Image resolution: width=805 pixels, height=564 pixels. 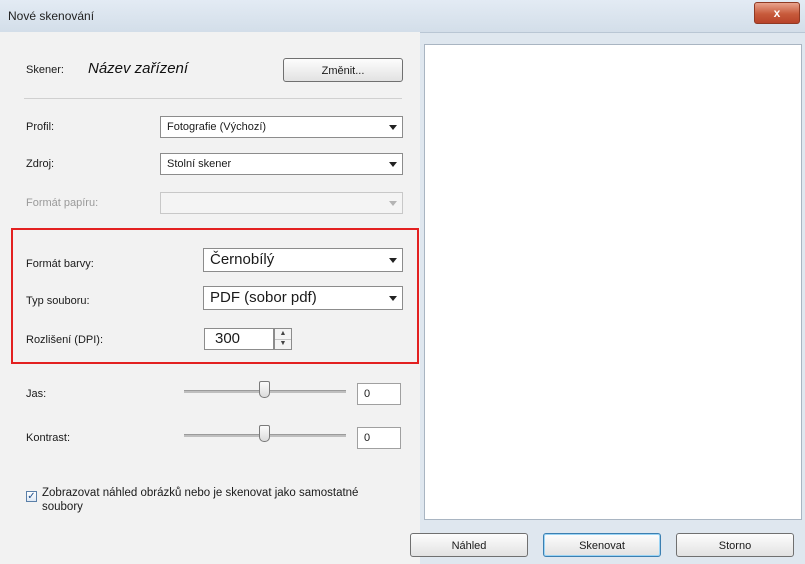 I want to click on contrast-slider-thumb, so click(x=264, y=433).